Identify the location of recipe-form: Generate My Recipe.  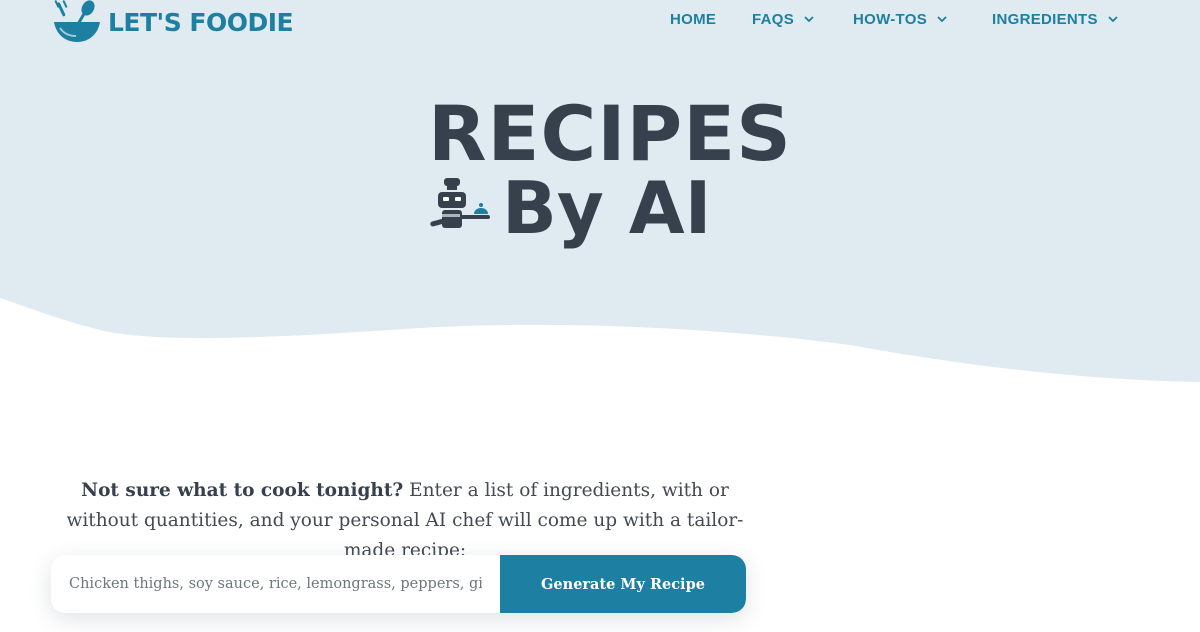
(398, 584).